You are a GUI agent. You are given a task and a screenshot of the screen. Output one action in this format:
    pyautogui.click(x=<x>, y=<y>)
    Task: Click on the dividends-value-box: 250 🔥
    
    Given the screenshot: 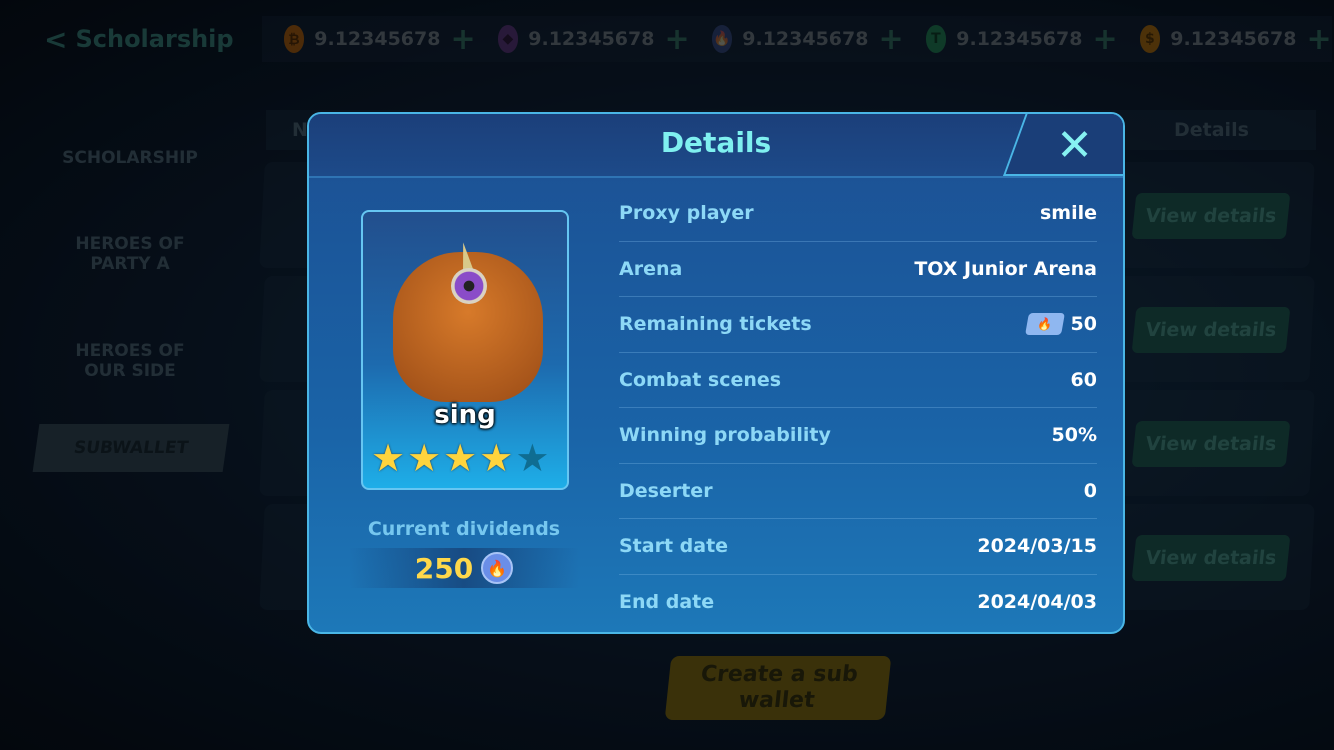 What is the action you would take?
    pyautogui.click(x=464, y=568)
    